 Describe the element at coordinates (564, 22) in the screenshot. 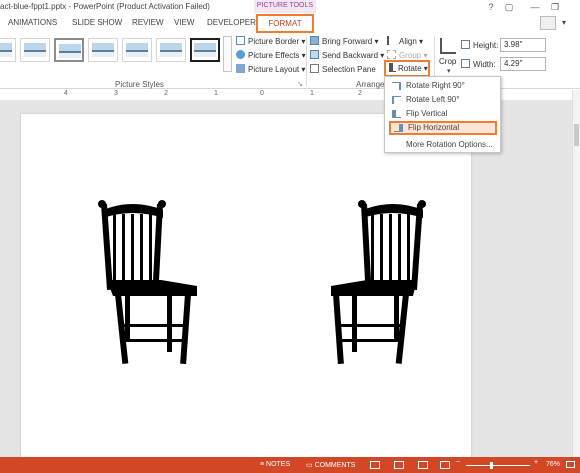

I see `account-dropdown-icon: ▾` at that location.